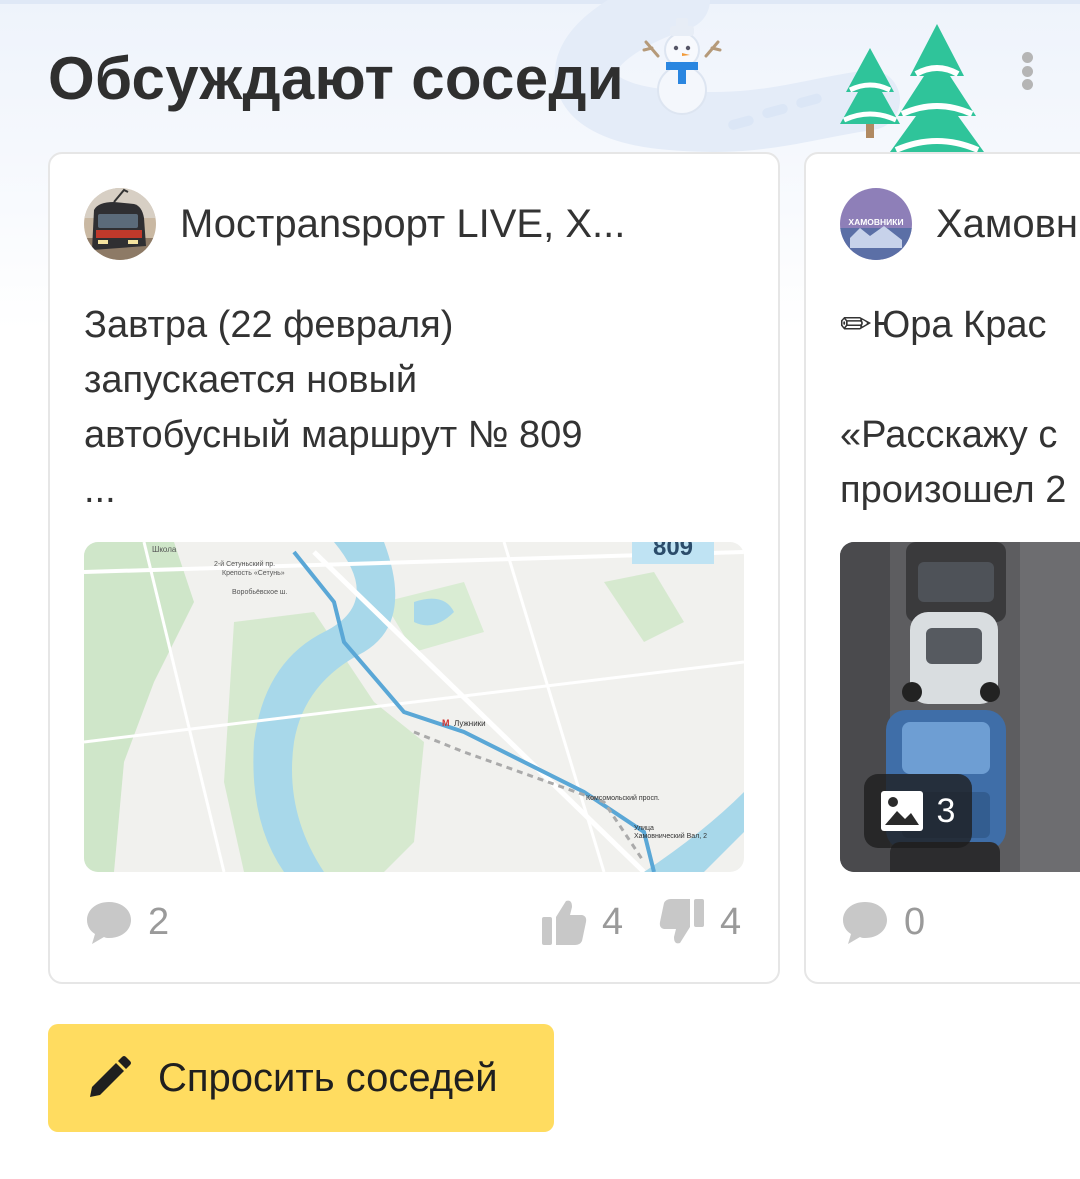 The width and height of the screenshot is (1080, 1179). What do you see at coordinates (644, 828) in the screenshot?
I see `map-label: Улица` at bounding box center [644, 828].